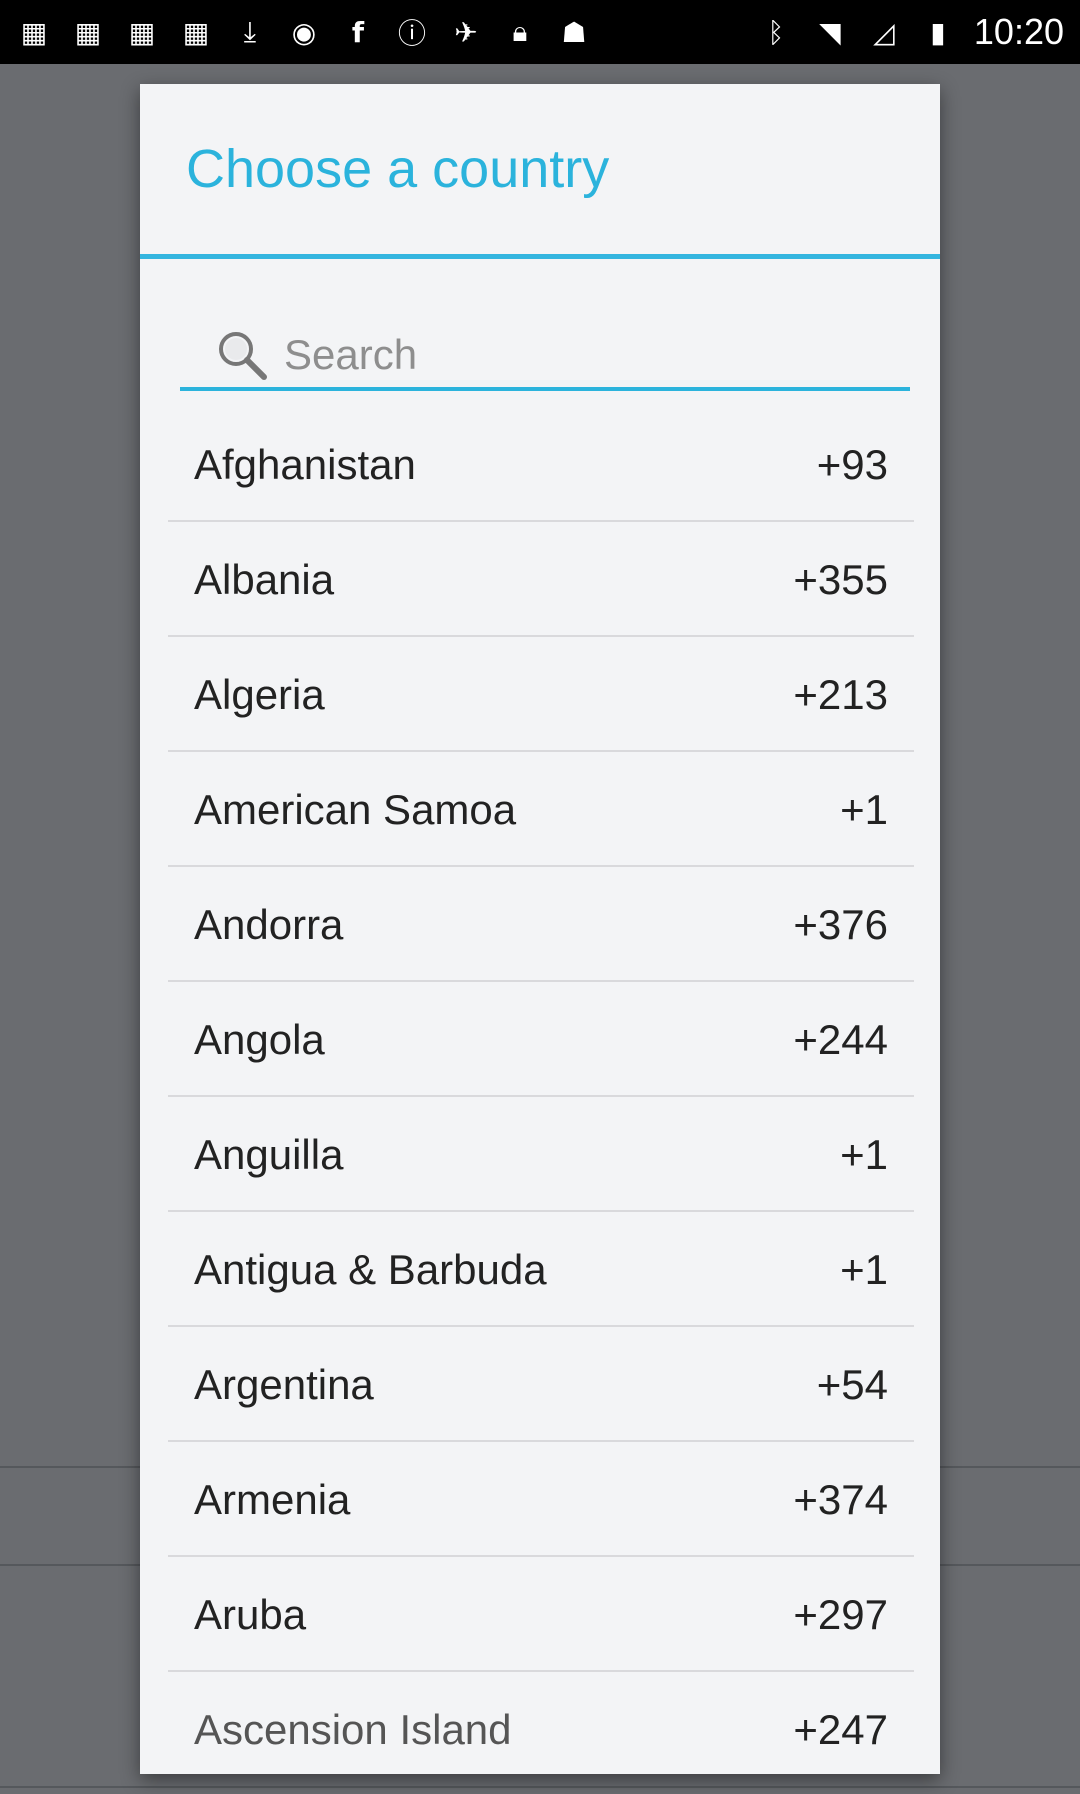 This screenshot has height=1794, width=1080. What do you see at coordinates (540, 1787) in the screenshot?
I see `background-divider` at bounding box center [540, 1787].